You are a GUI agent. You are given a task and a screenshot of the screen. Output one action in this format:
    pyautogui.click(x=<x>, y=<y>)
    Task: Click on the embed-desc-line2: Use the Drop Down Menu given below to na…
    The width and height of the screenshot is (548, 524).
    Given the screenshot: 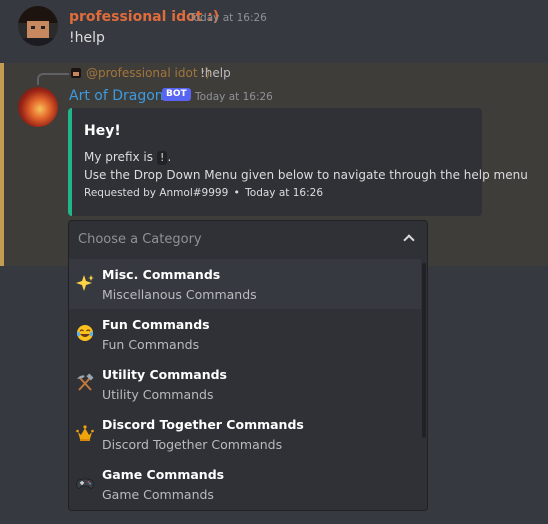 What is the action you would take?
    pyautogui.click(x=306, y=175)
    